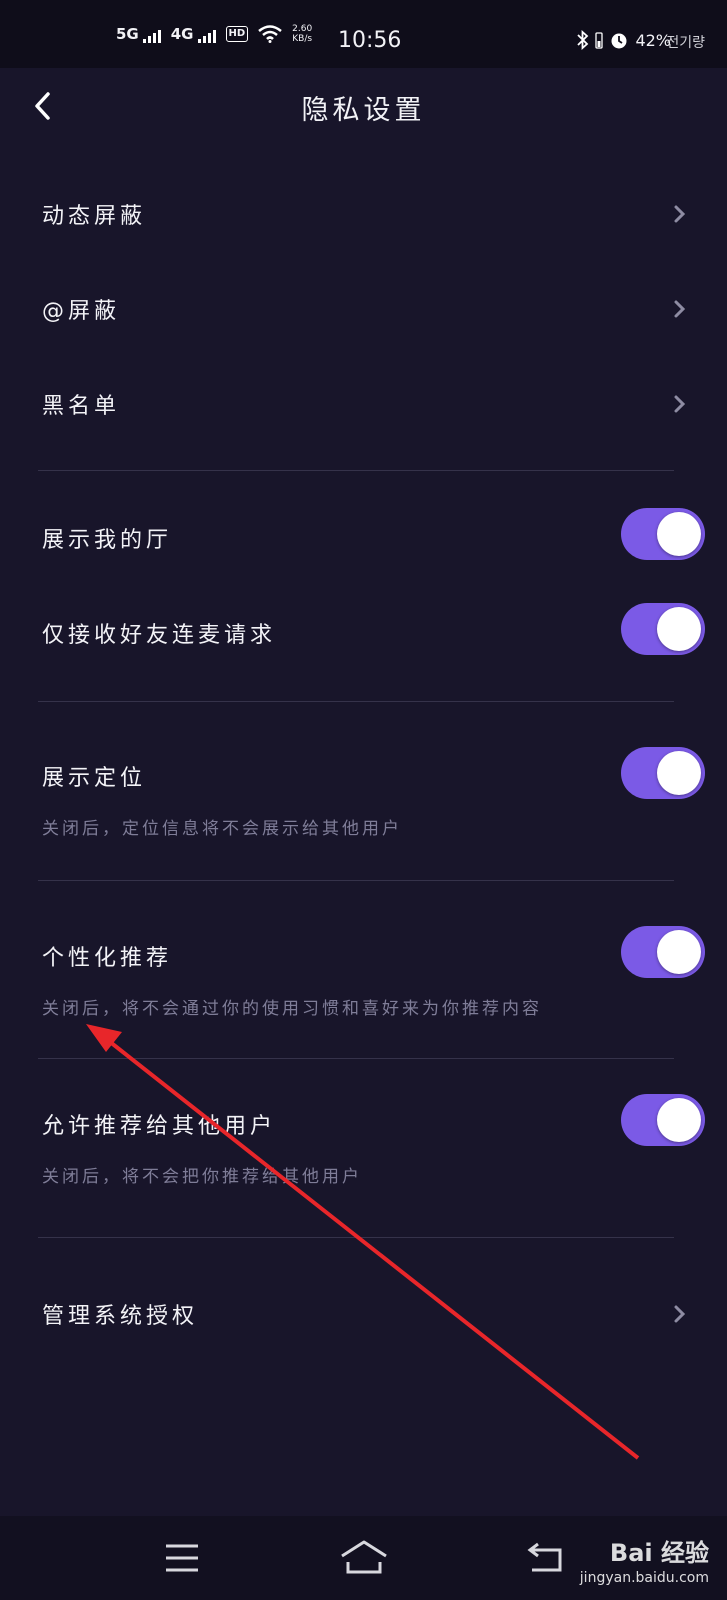 This screenshot has width=727, height=1600. I want to click on setting-personalized-recommend: 个性化推荐 关闭后，将不会通过你的使用习惯和喜好来为你推荐内容, so click(364, 979).